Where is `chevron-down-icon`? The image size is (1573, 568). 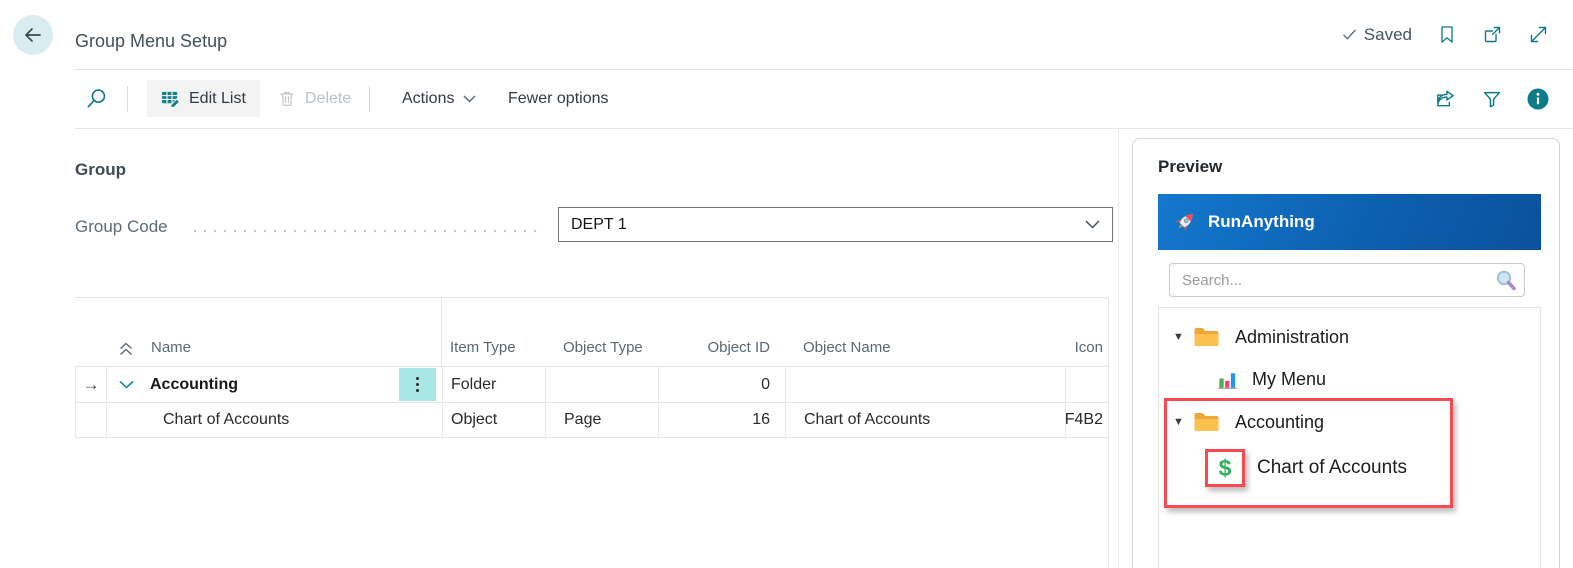 chevron-down-icon is located at coordinates (469, 98).